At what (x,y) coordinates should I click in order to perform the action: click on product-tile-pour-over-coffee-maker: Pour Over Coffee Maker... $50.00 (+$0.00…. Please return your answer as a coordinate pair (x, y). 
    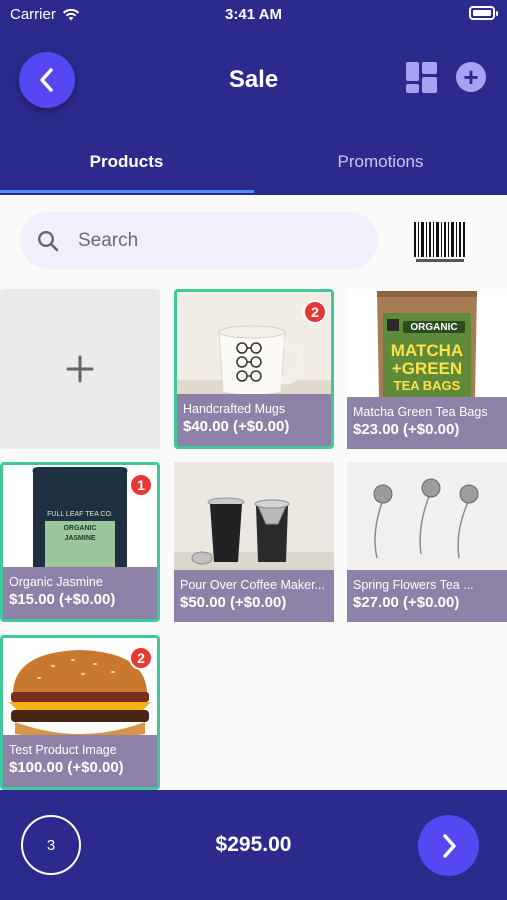
    Looking at the image, I should click on (254, 542).